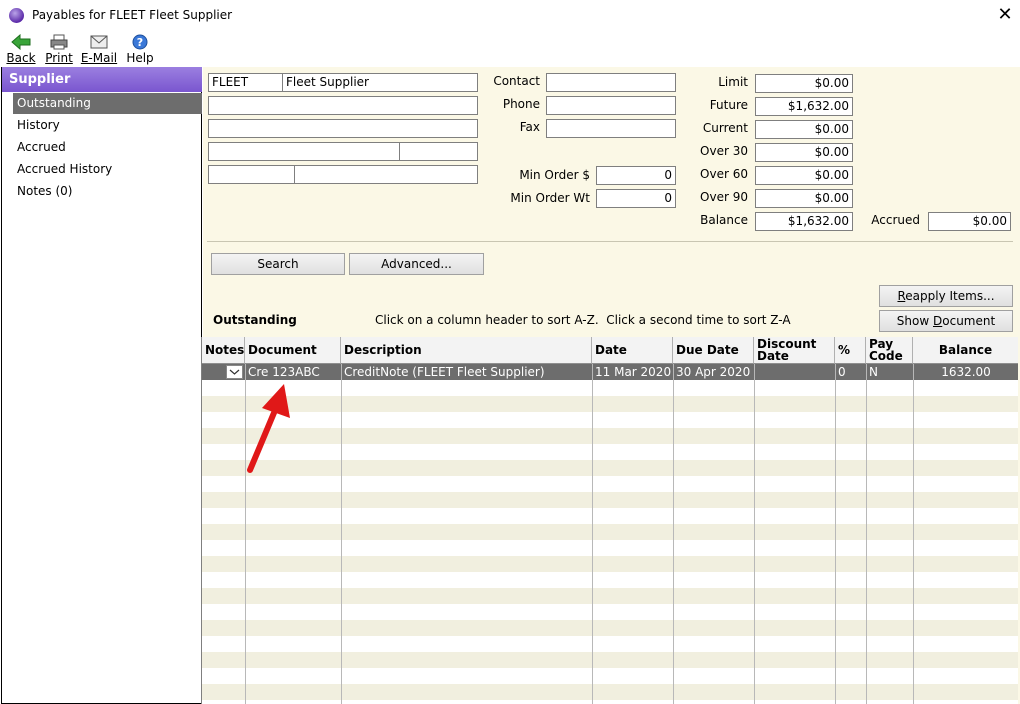  Describe the element at coordinates (510, 16) in the screenshot. I see `title-bar: Payables for FLEET Fleet Supplier ✕` at that location.